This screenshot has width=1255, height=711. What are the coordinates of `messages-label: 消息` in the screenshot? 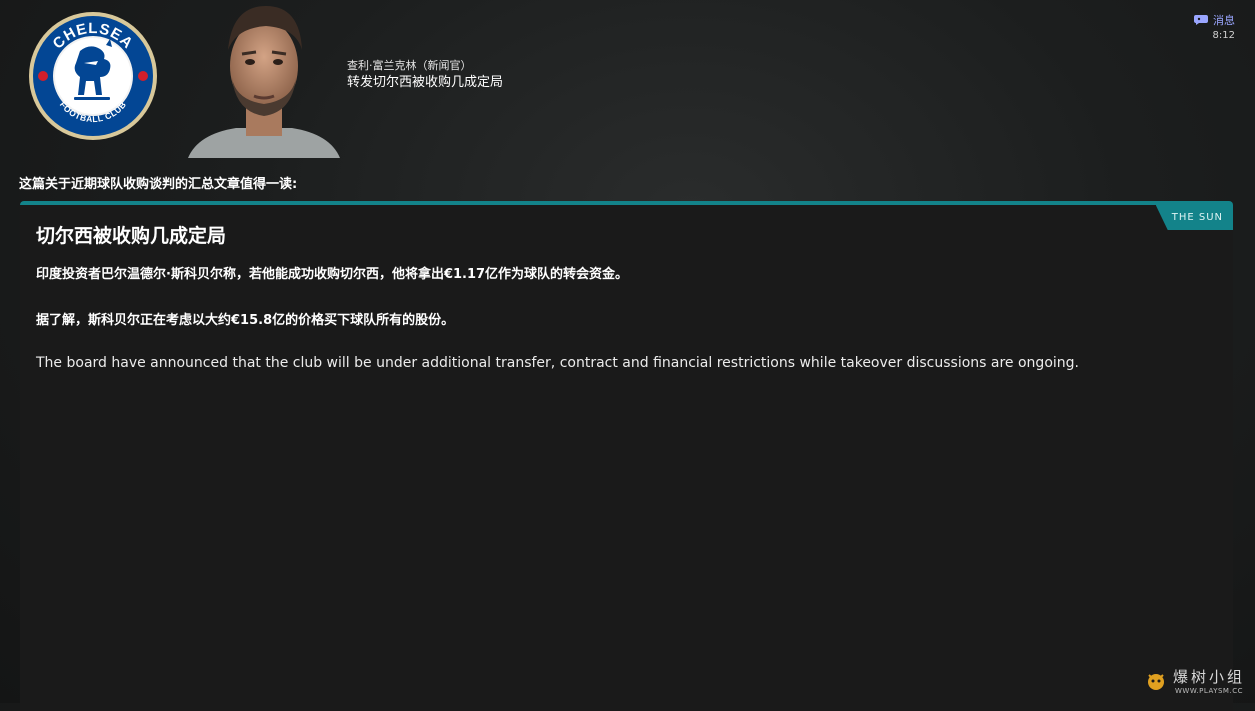 It's located at (1224, 20).